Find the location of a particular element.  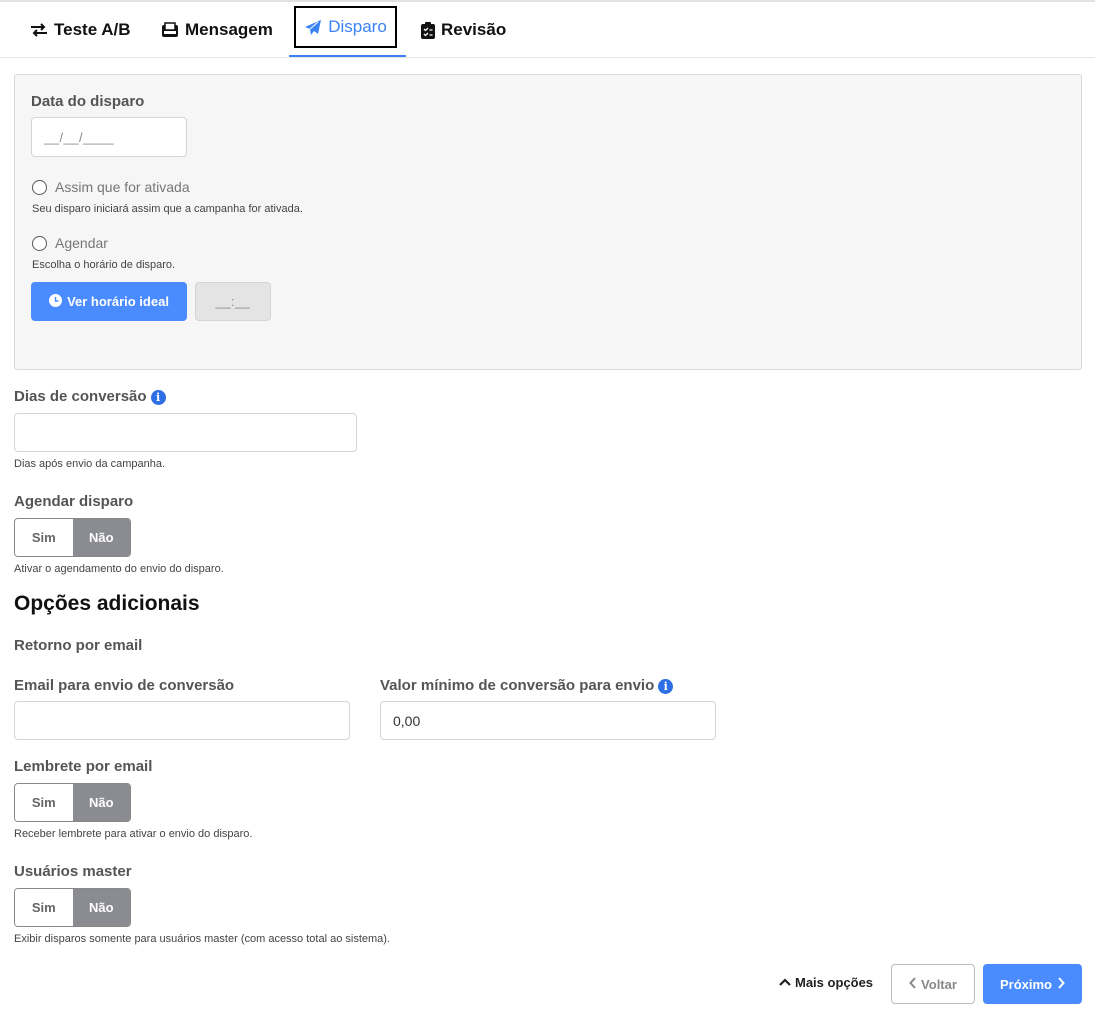

tab-revisao: Revisão is located at coordinates (463, 30).